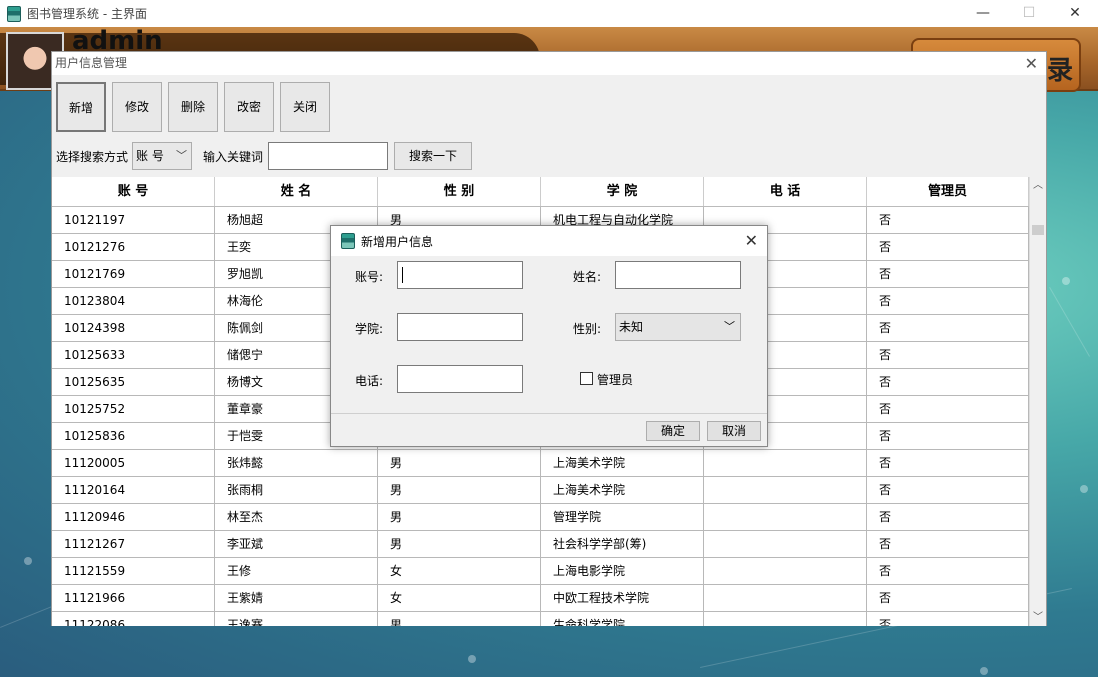 Image resolution: width=1098 pixels, height=677 pixels. What do you see at coordinates (983, 13) in the screenshot?
I see `minimize-icon: —` at bounding box center [983, 13].